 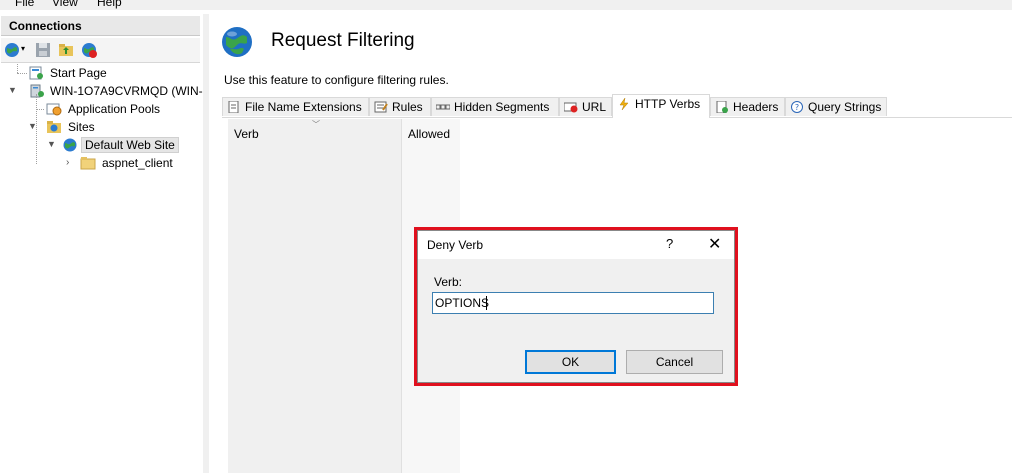 I want to click on tree-sites: Sites, so click(x=72, y=127).